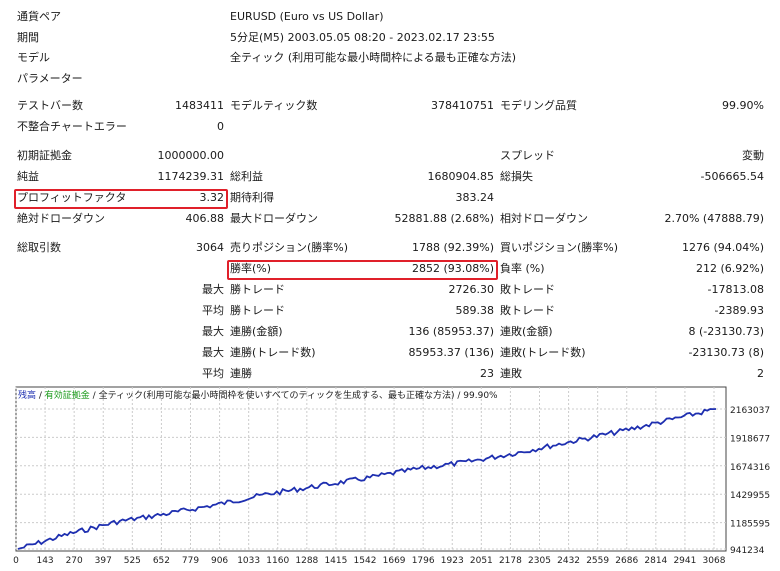 This screenshot has height=571, width=780. I want to click on max-label-1: 最大, so click(213, 289).